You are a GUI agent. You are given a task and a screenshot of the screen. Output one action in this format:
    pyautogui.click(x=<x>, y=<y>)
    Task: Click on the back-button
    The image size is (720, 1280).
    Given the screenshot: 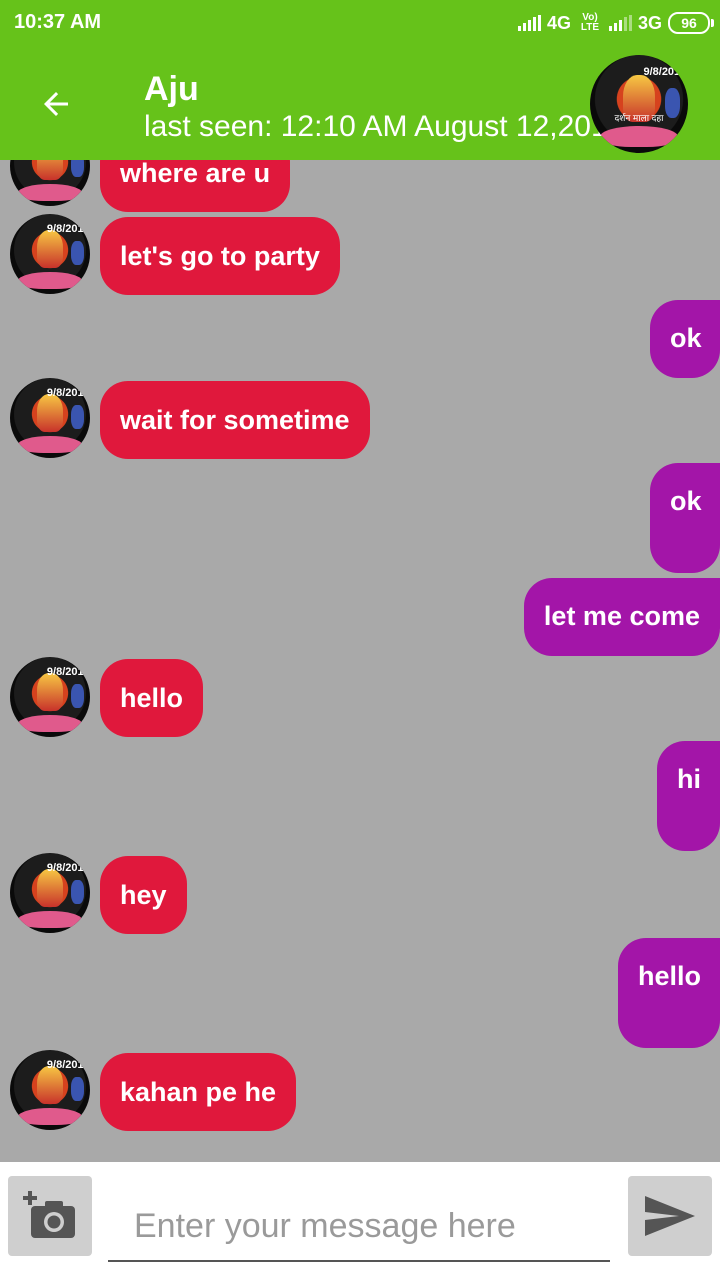 What is the action you would take?
    pyautogui.click(x=56, y=104)
    